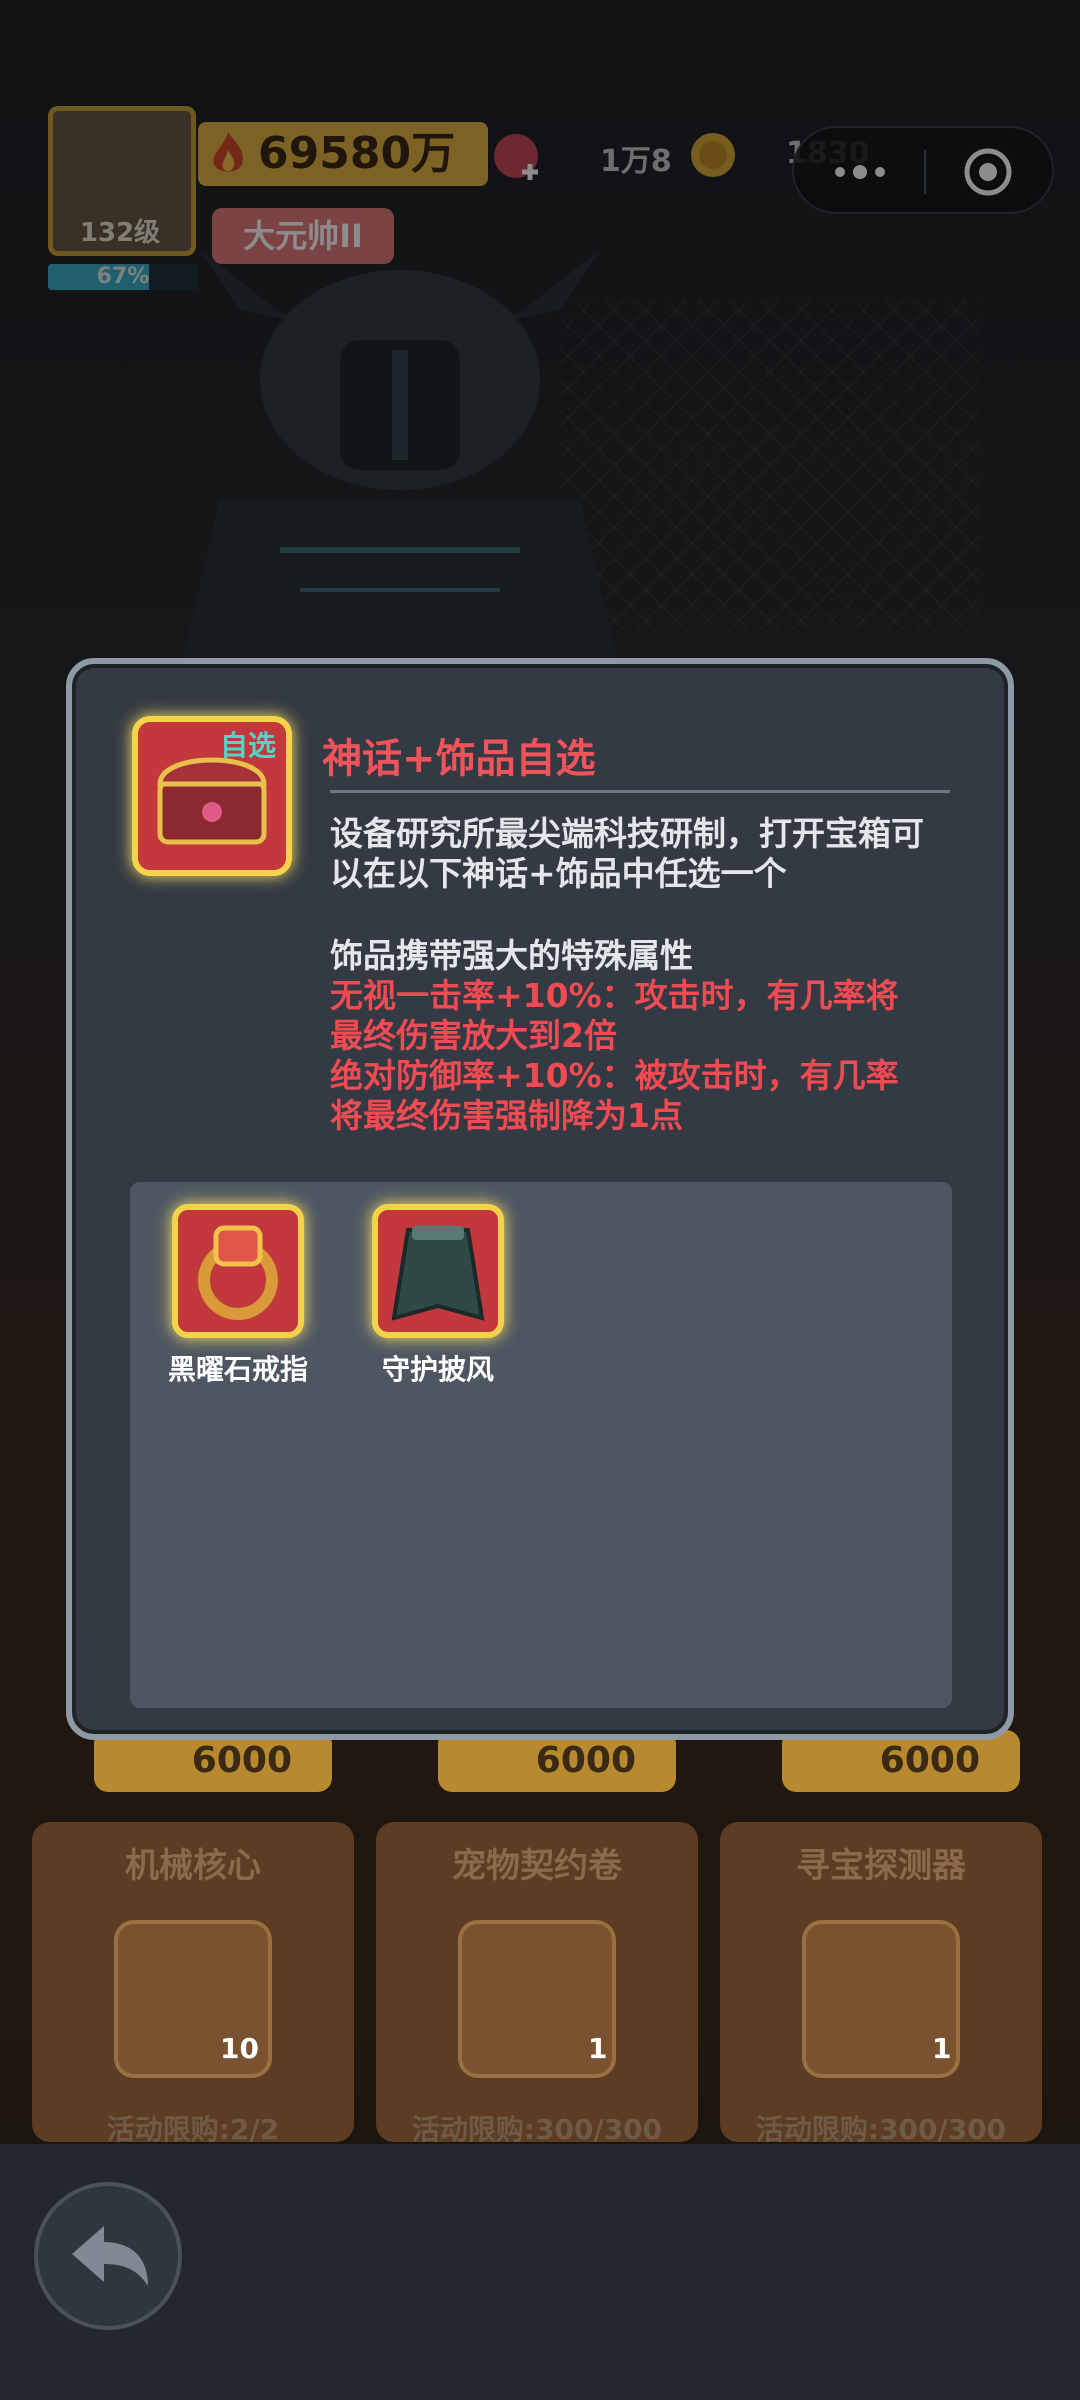  Describe the element at coordinates (237, 1369) in the screenshot. I see `item-label: 黑曜石戒指` at that location.